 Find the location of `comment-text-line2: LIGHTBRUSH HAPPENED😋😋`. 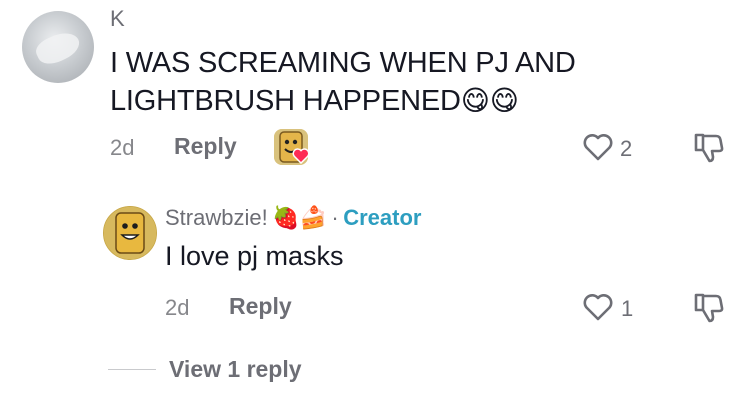

comment-text-line2: LIGHTBRUSH HAPPENED😋😋 is located at coordinates (314, 101).